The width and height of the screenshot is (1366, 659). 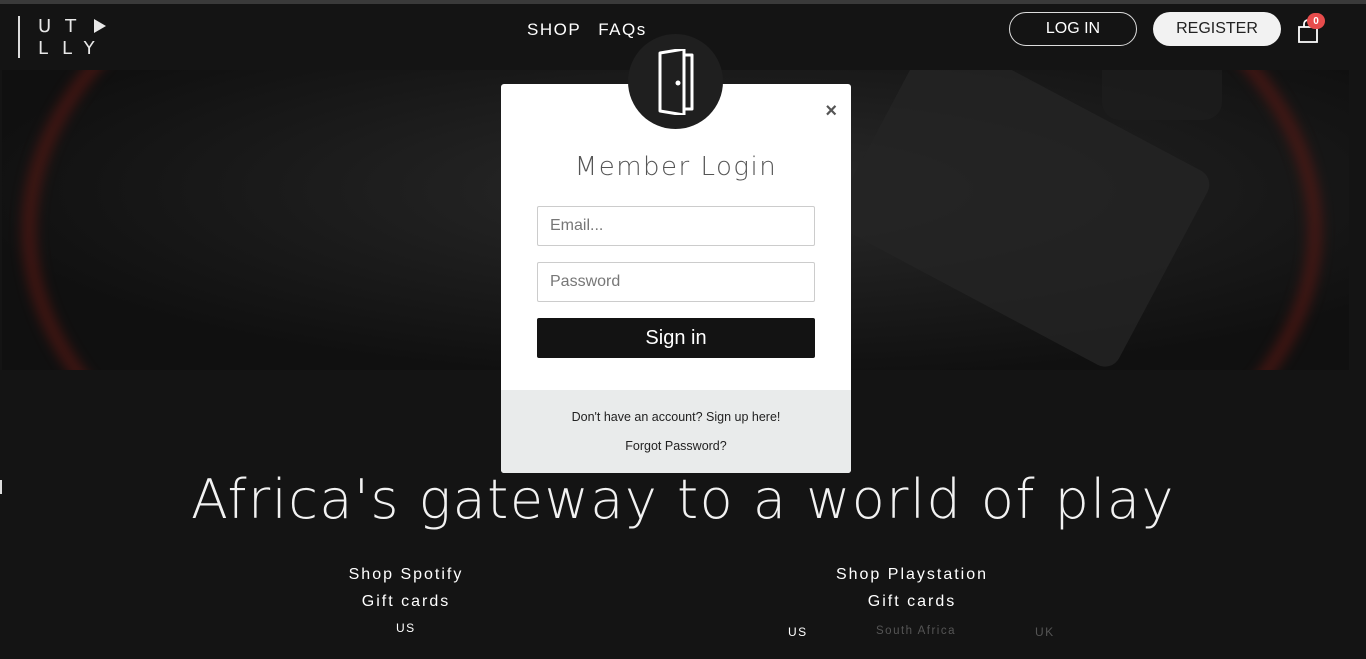 What do you see at coordinates (1162, 95) in the screenshot?
I see `hero-device` at bounding box center [1162, 95].